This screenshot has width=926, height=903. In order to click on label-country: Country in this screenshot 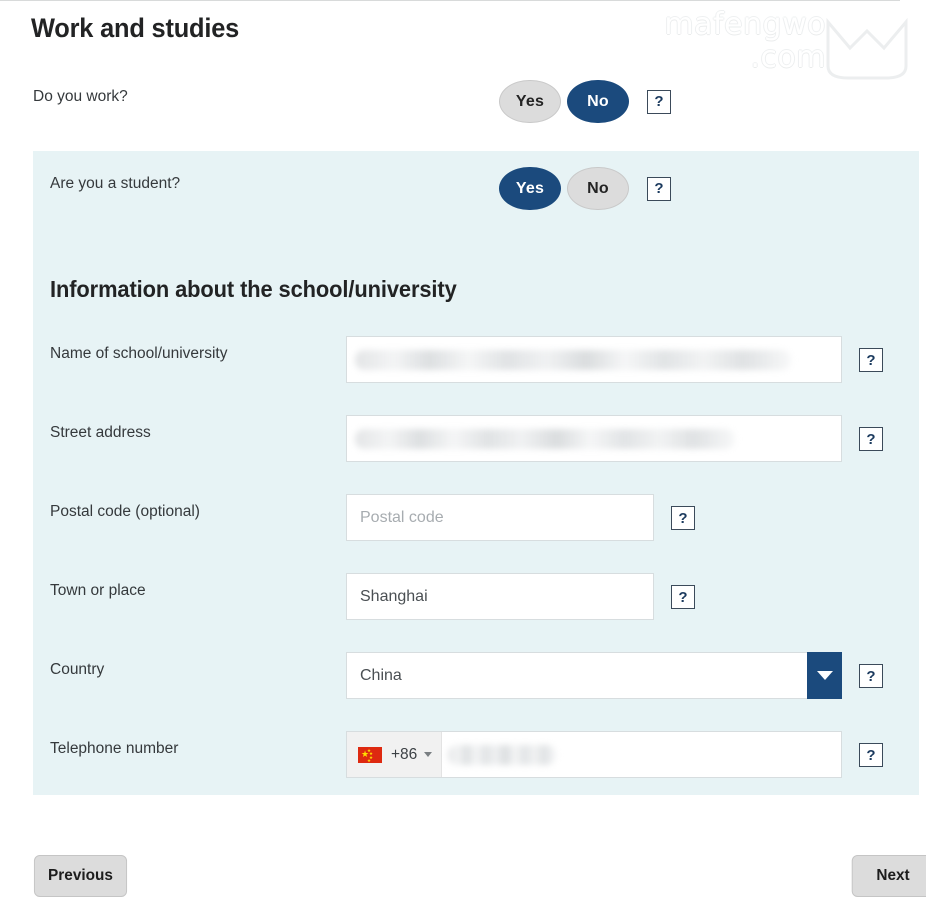, I will do `click(77, 669)`.